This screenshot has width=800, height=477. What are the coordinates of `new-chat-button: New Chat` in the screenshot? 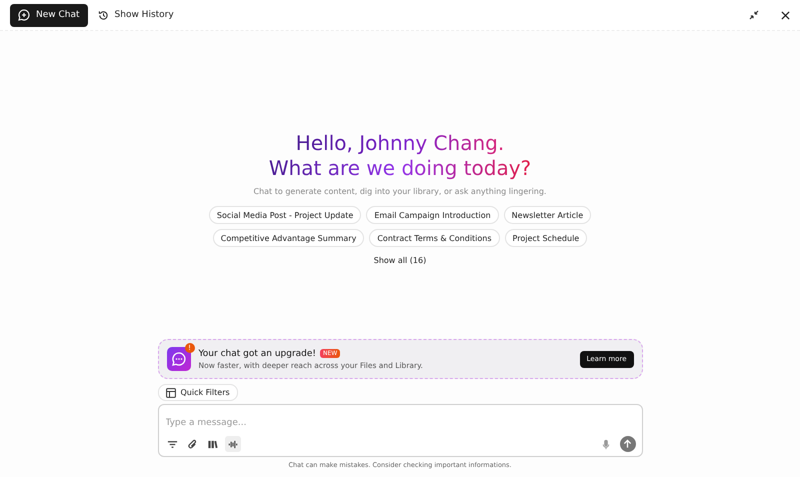 It's located at (49, 15).